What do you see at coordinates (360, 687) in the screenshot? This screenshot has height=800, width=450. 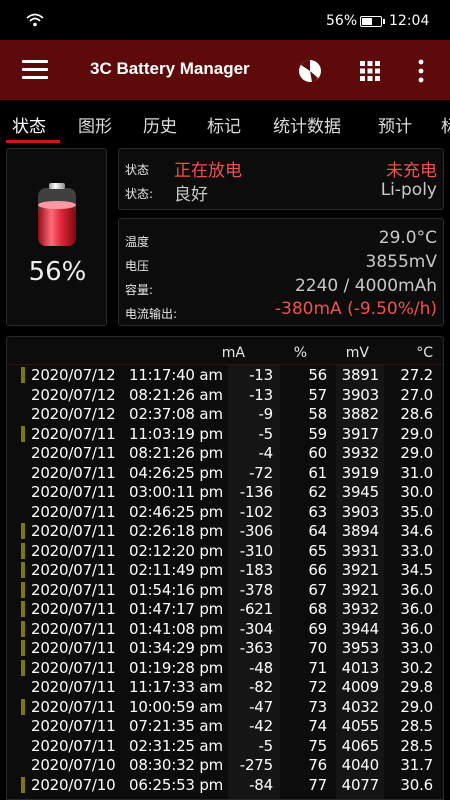 I see `row-voltage: 4009` at bounding box center [360, 687].